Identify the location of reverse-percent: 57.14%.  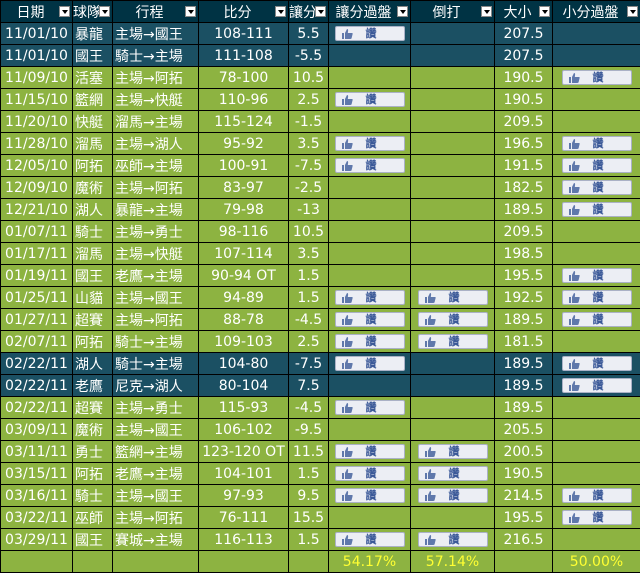
(453, 562).